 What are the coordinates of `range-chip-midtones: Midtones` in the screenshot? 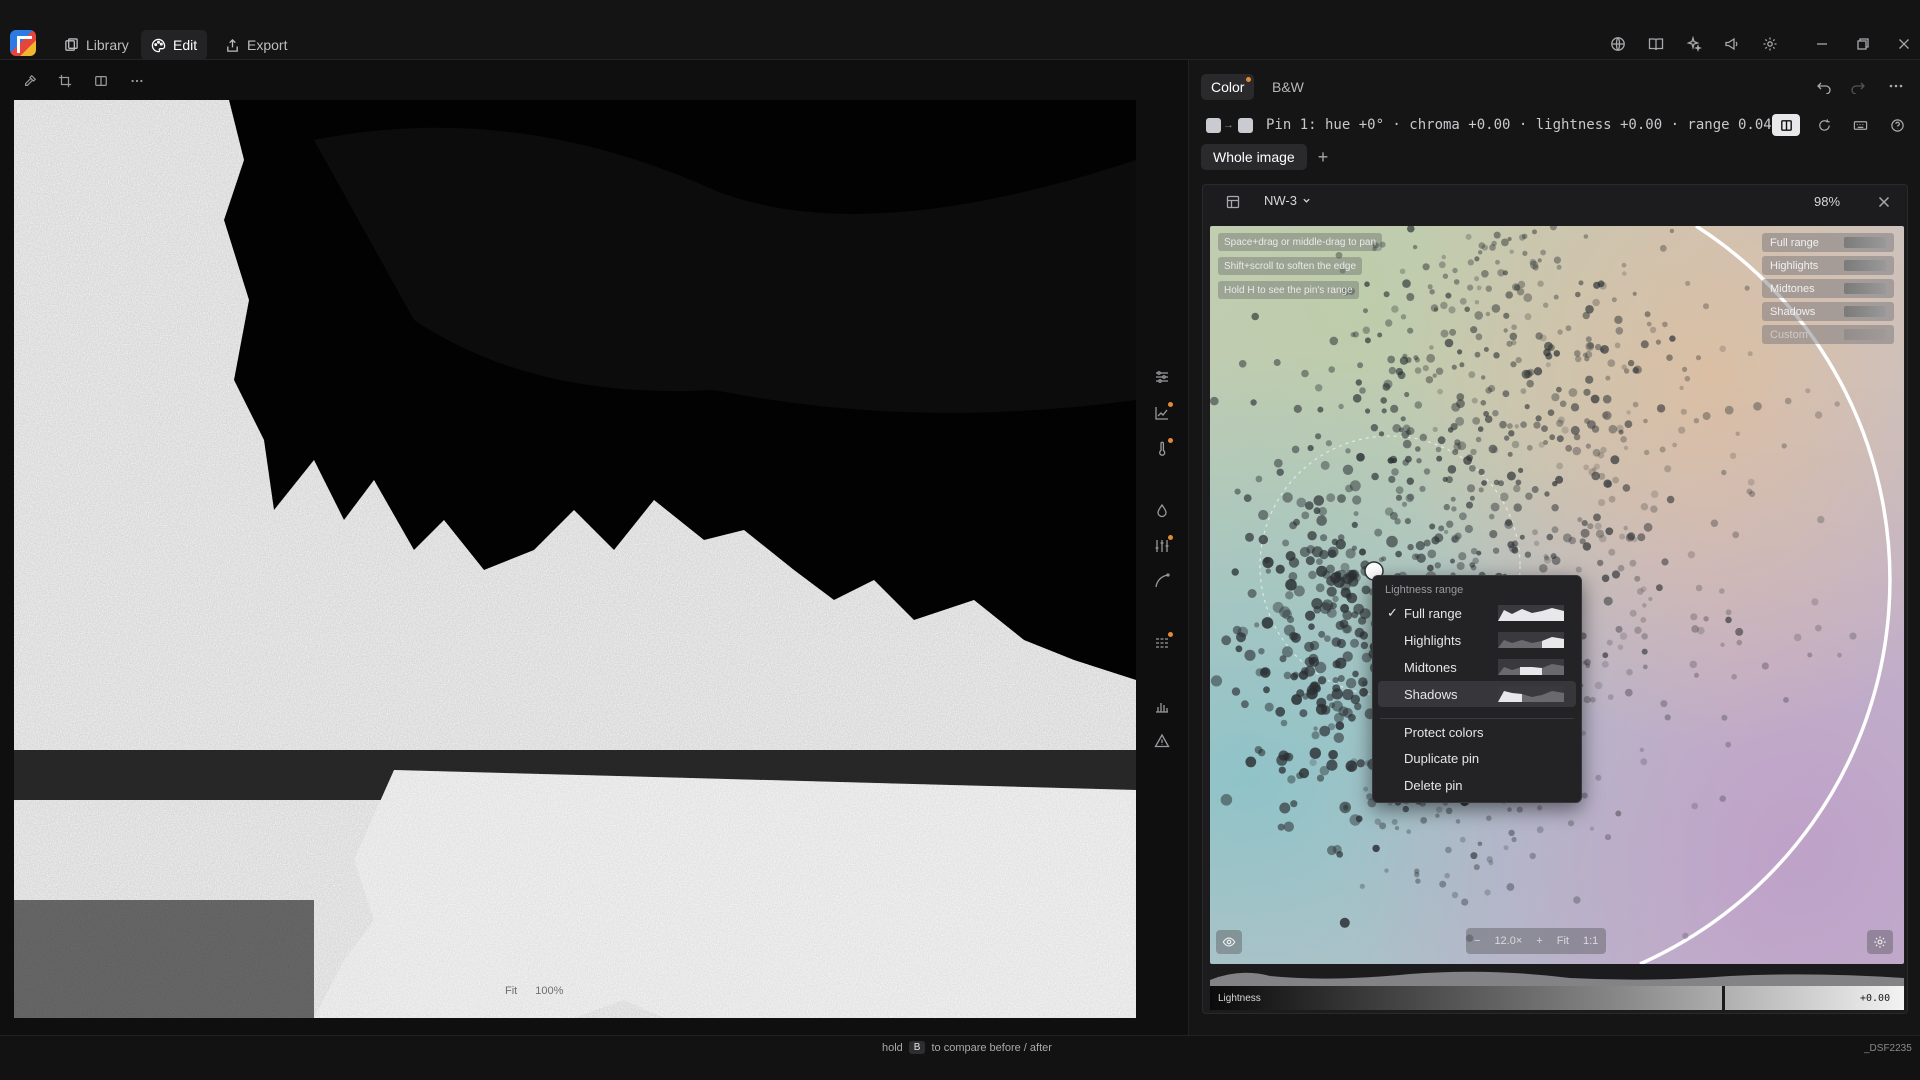 It's located at (1828, 288).